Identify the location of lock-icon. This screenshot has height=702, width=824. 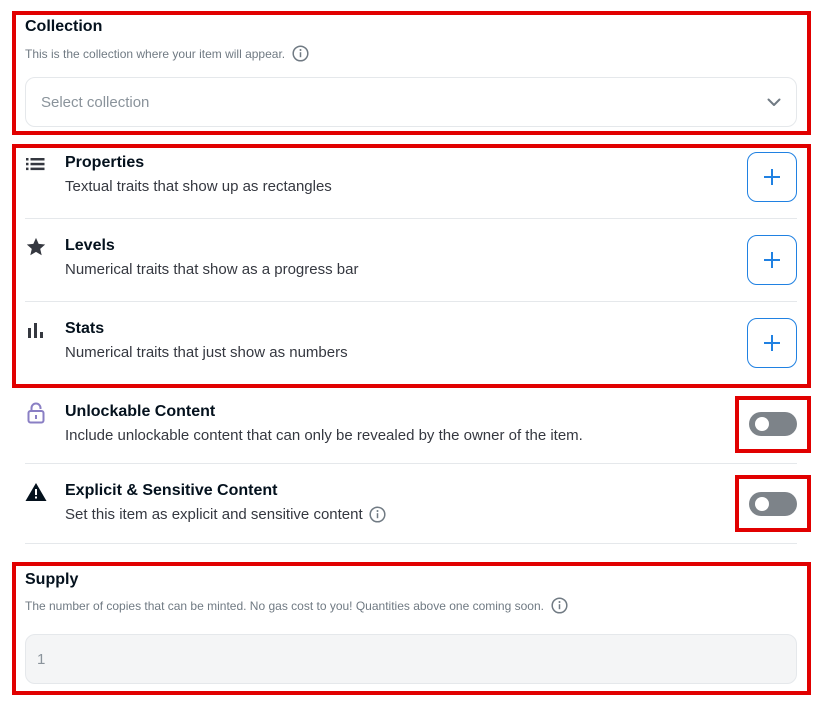
(36, 413).